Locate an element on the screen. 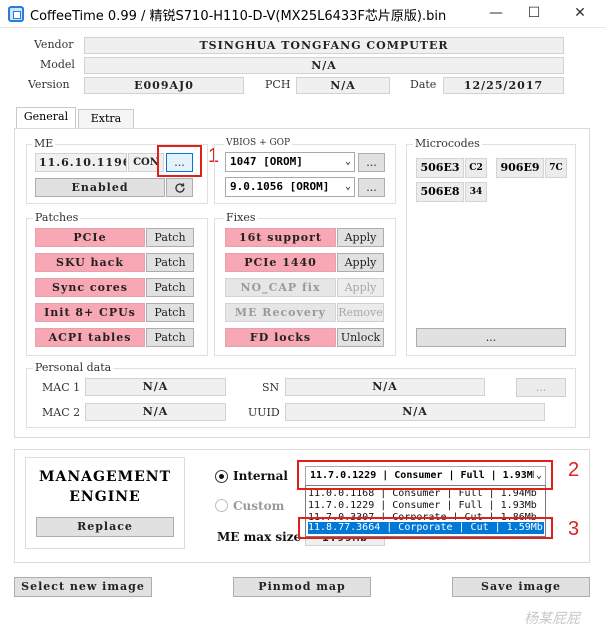  internal-radio is located at coordinates (221, 476).